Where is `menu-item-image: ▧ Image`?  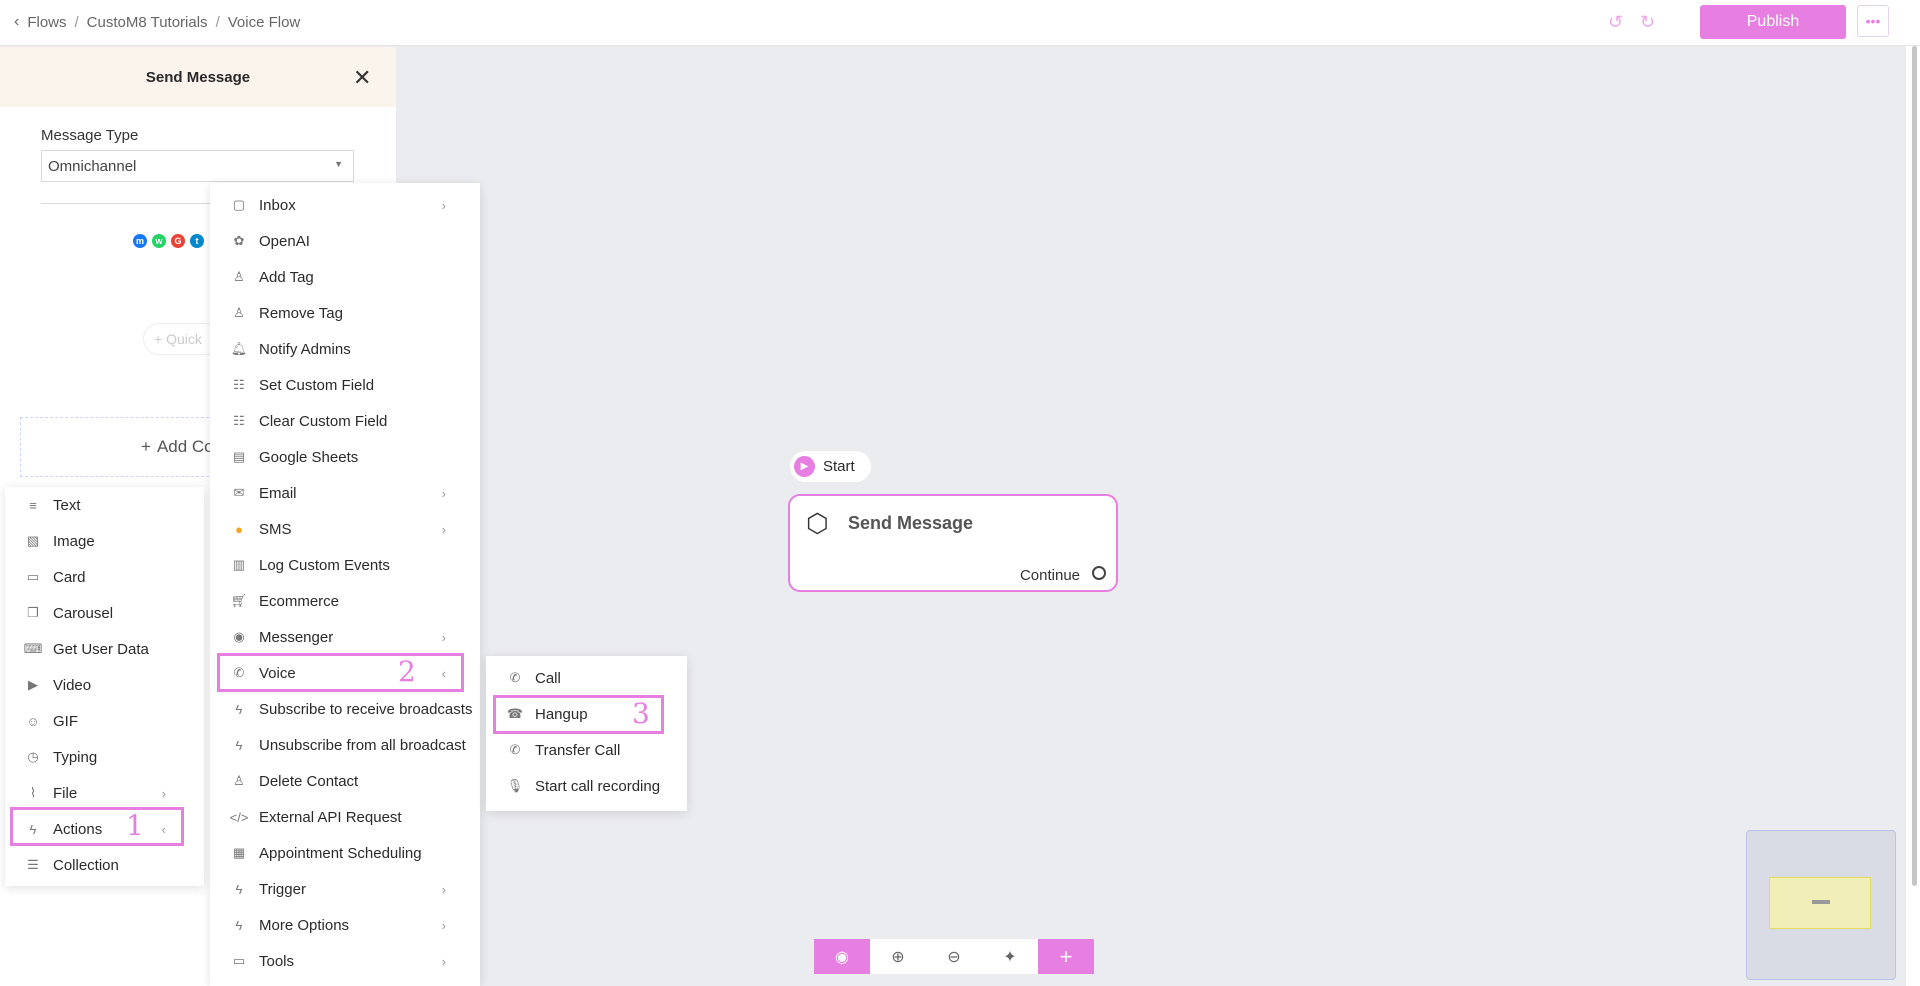
menu-item-image: ▧ Image is located at coordinates (104, 541).